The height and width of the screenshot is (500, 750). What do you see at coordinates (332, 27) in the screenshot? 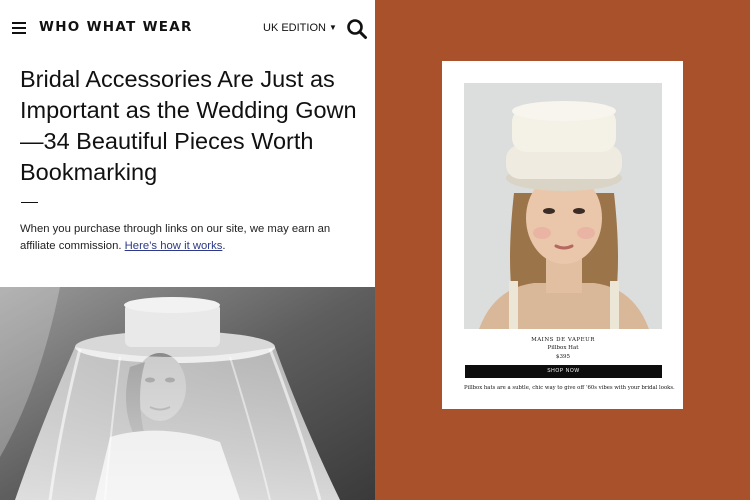
I see `caret-down-icon: ▼` at bounding box center [332, 27].